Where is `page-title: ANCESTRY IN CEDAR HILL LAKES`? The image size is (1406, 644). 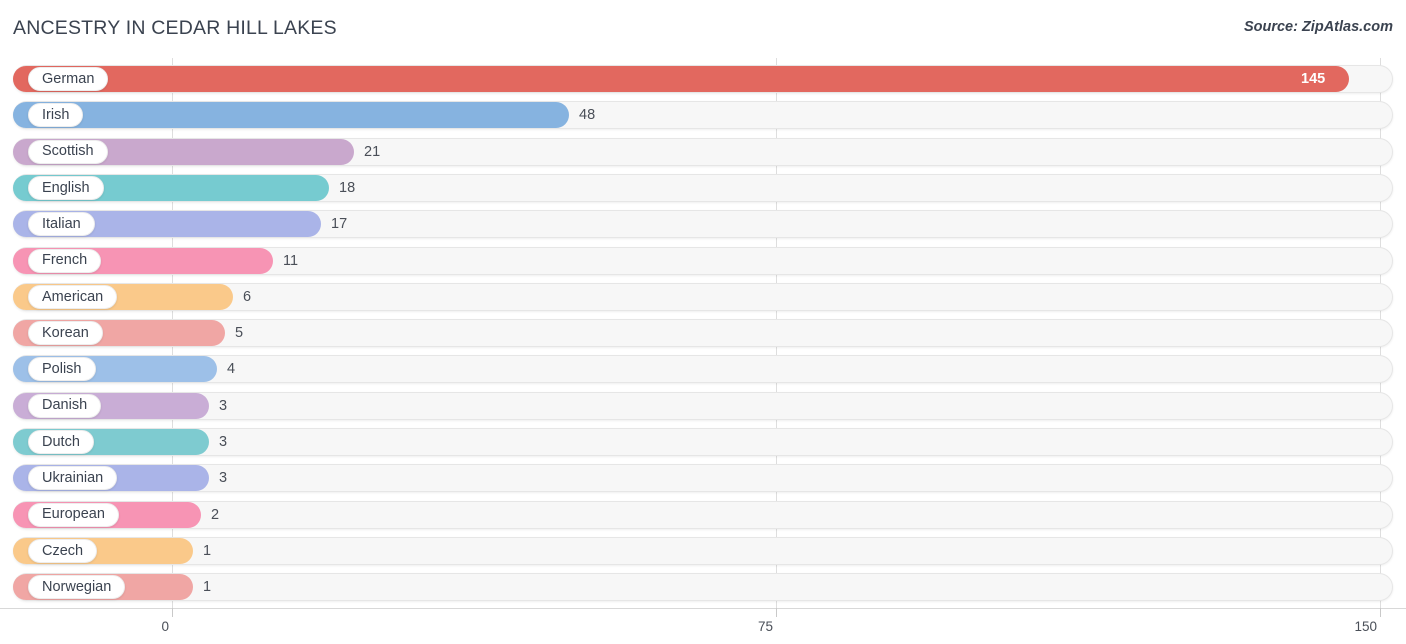
page-title: ANCESTRY IN CEDAR HILL LAKES is located at coordinates (175, 28).